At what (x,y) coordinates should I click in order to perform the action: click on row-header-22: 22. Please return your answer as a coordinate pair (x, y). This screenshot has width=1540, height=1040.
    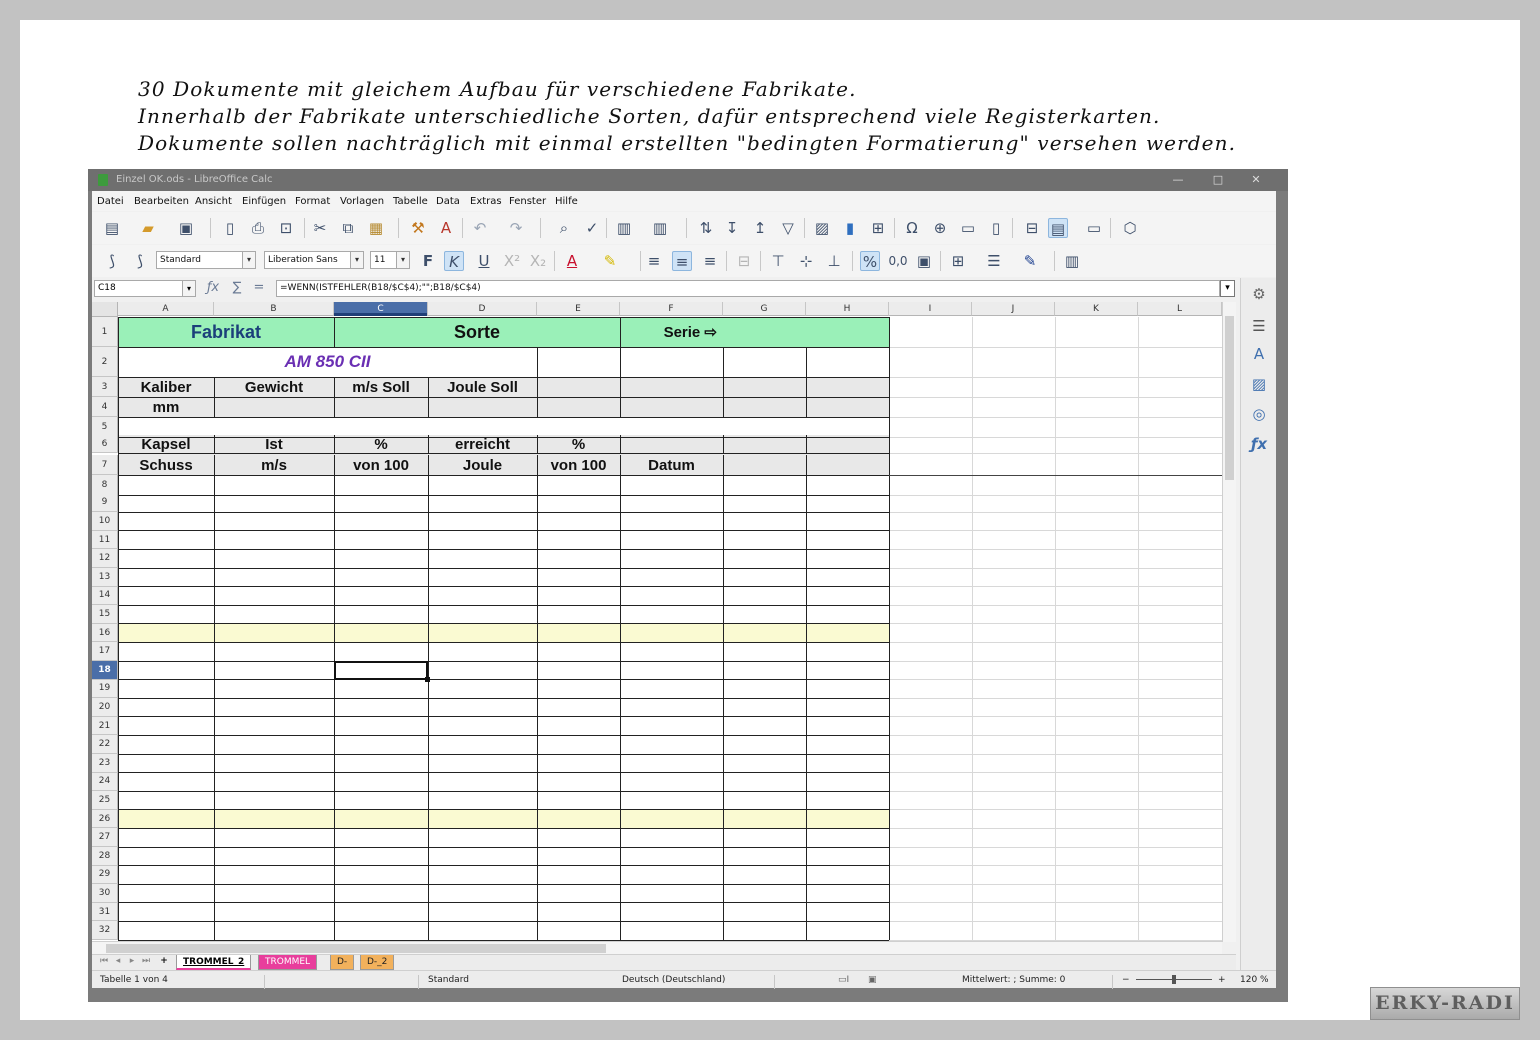
    Looking at the image, I should click on (105, 744).